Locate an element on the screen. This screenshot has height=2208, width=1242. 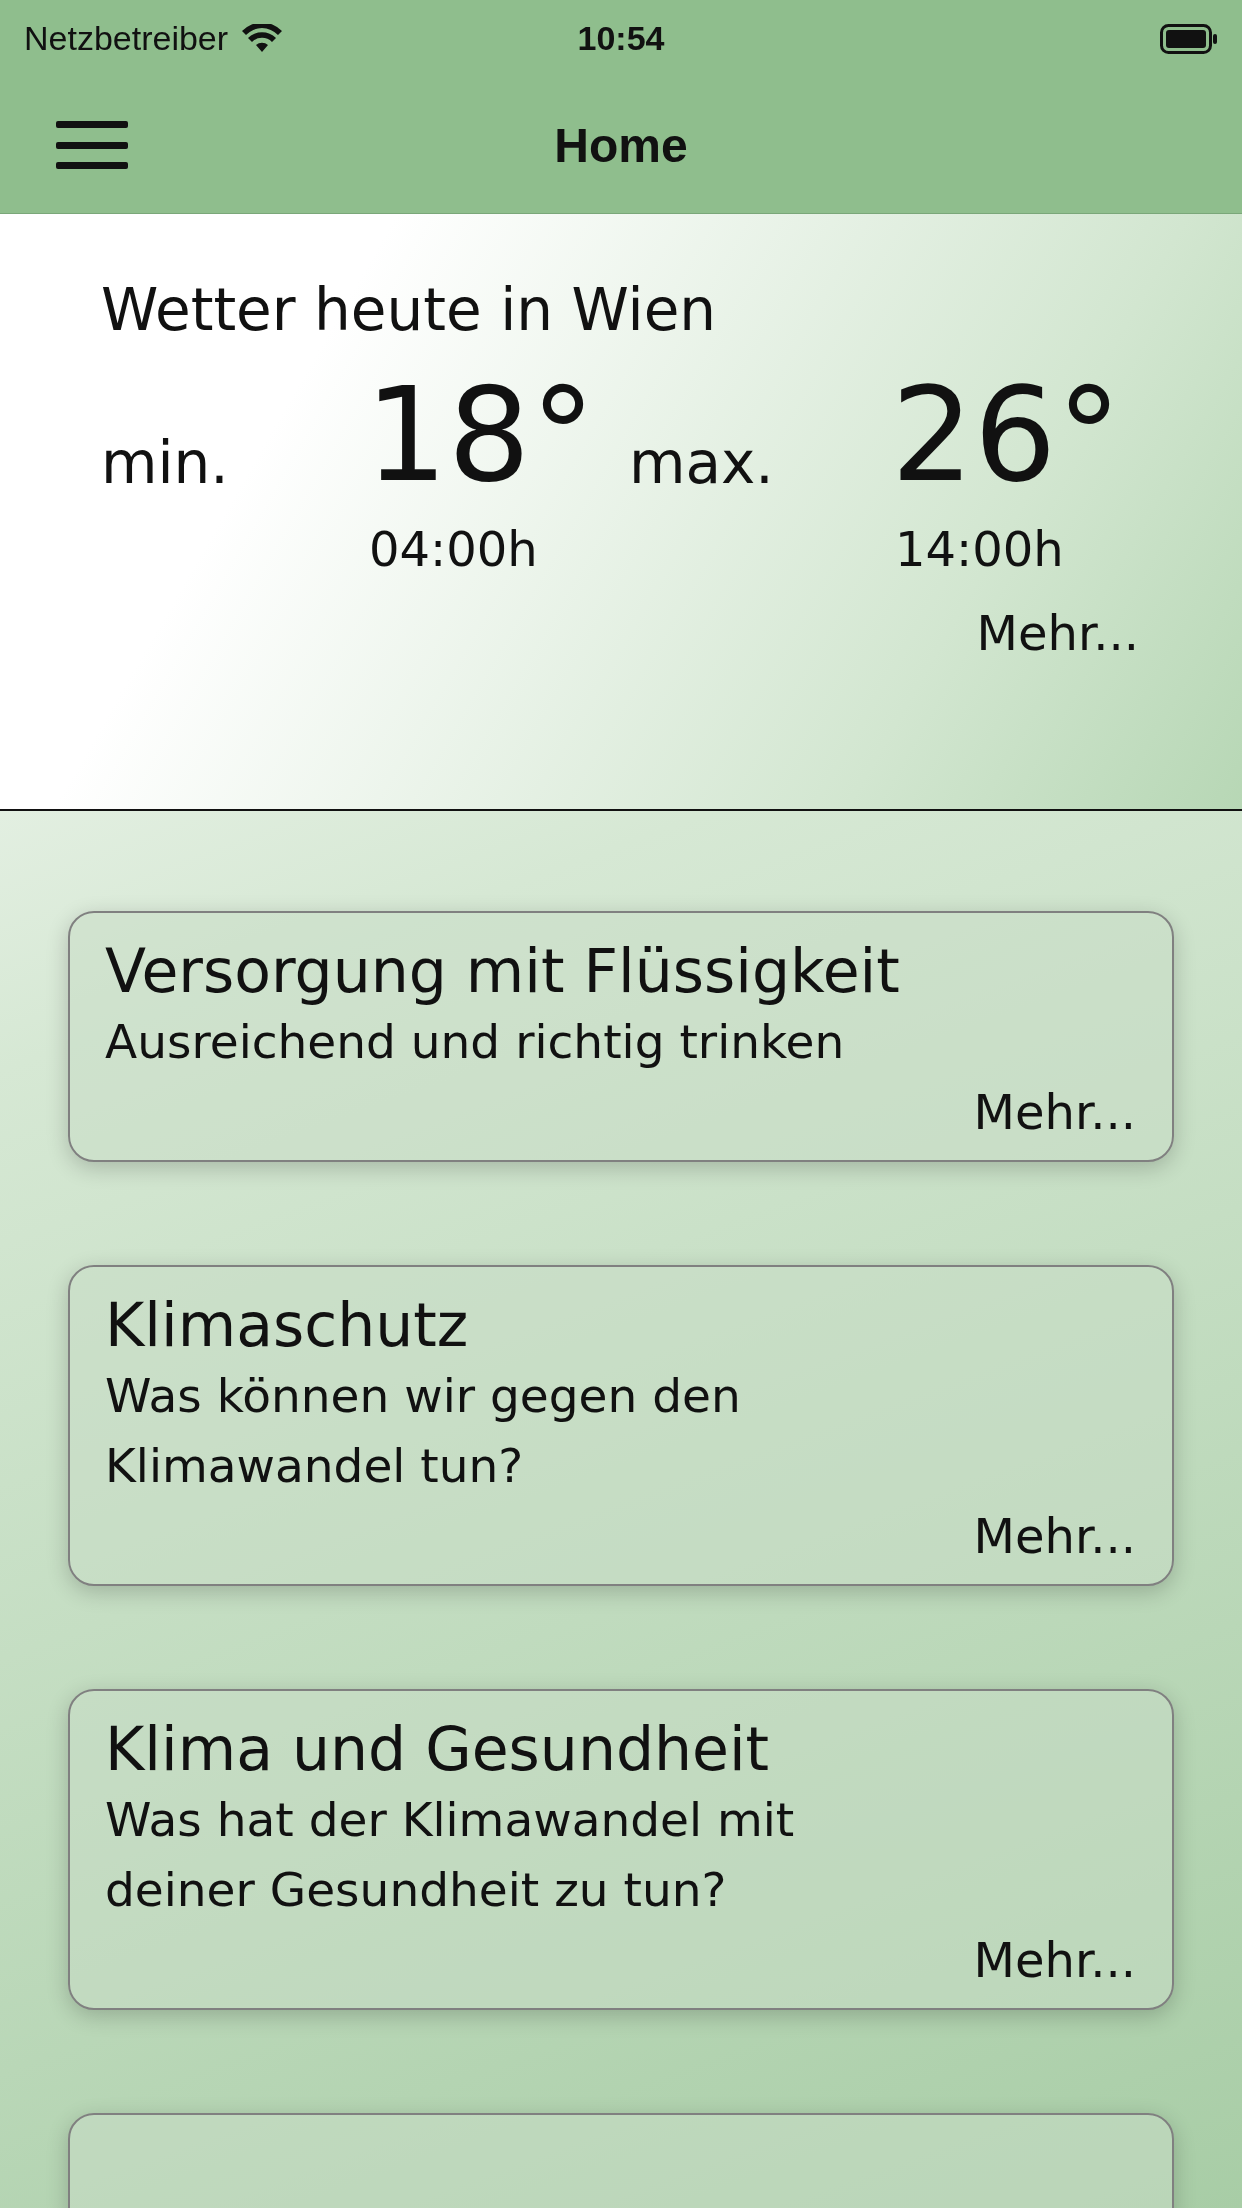
wifi-icon is located at coordinates (262, 38).